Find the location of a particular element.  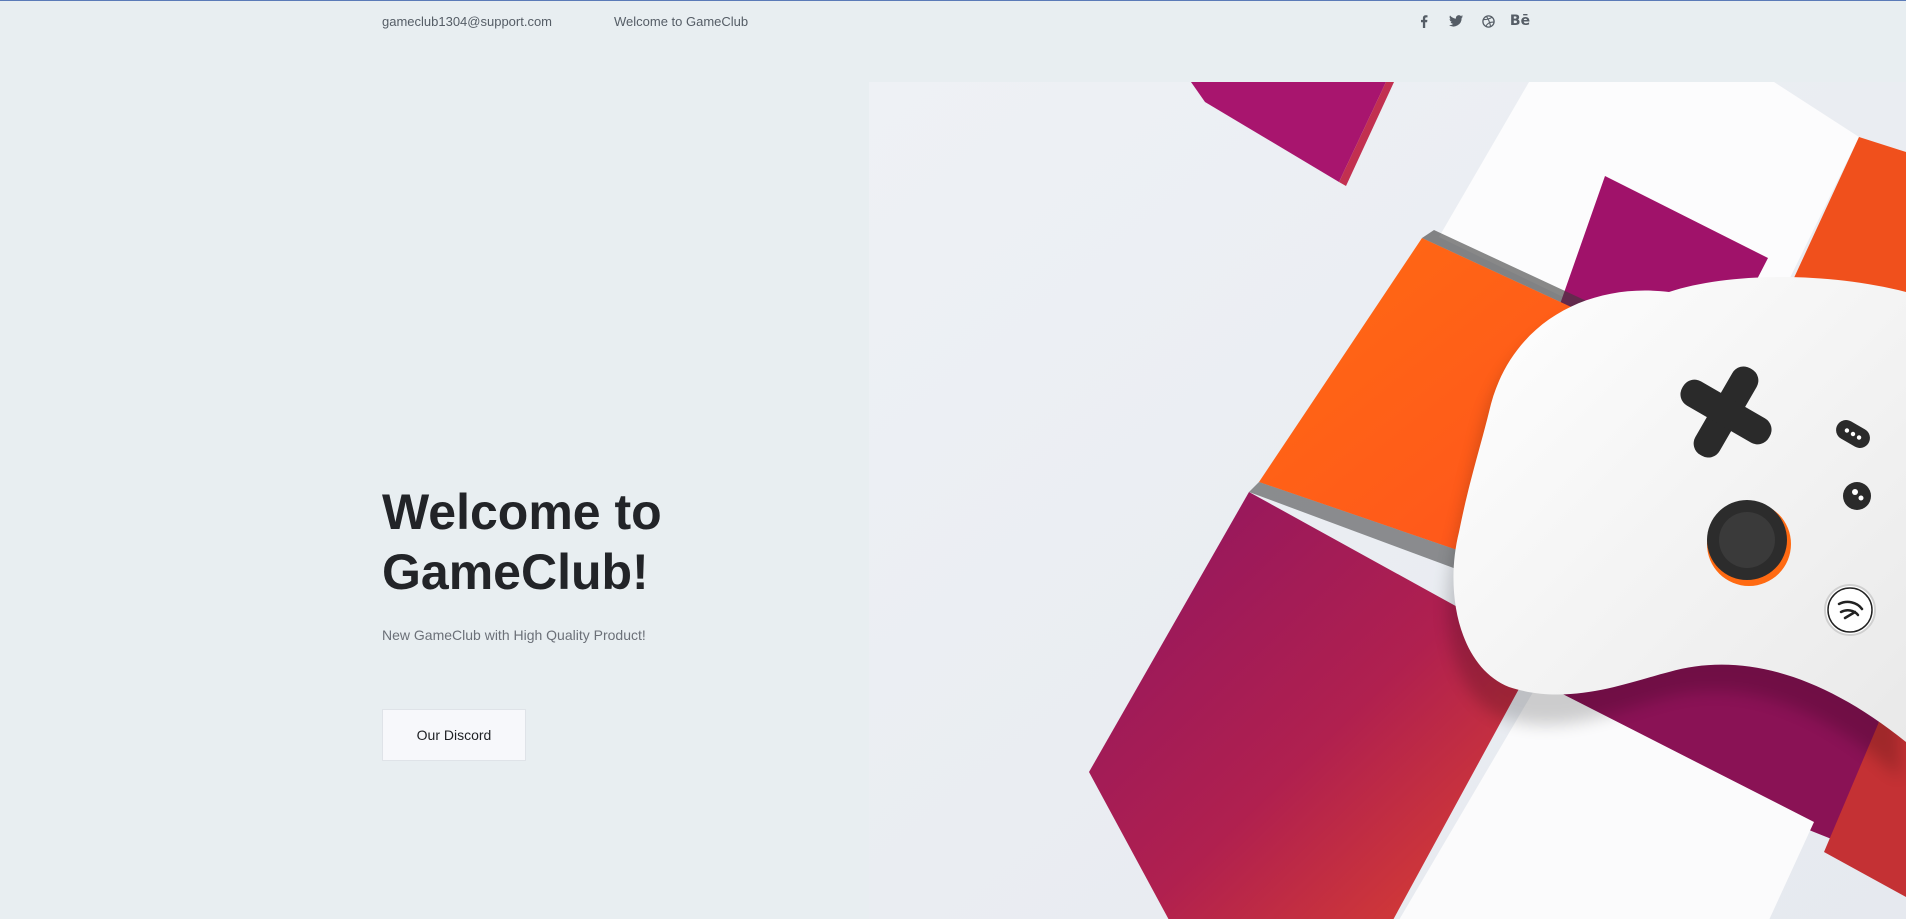

social-links: Bē is located at coordinates (1472, 21).